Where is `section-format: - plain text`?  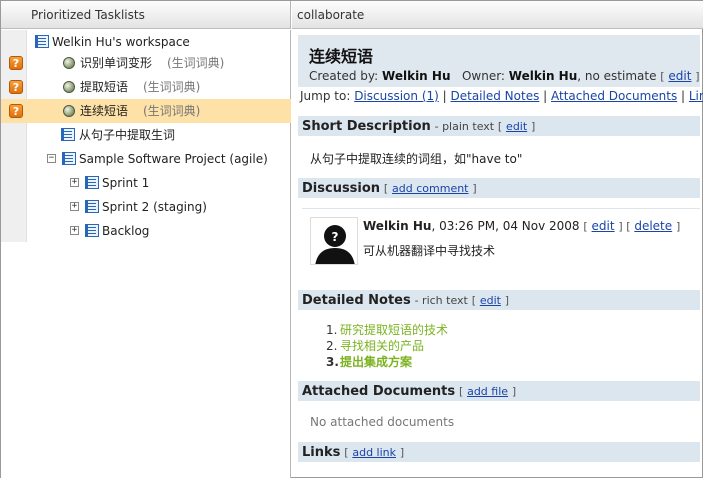 section-format: - plain text is located at coordinates (464, 126).